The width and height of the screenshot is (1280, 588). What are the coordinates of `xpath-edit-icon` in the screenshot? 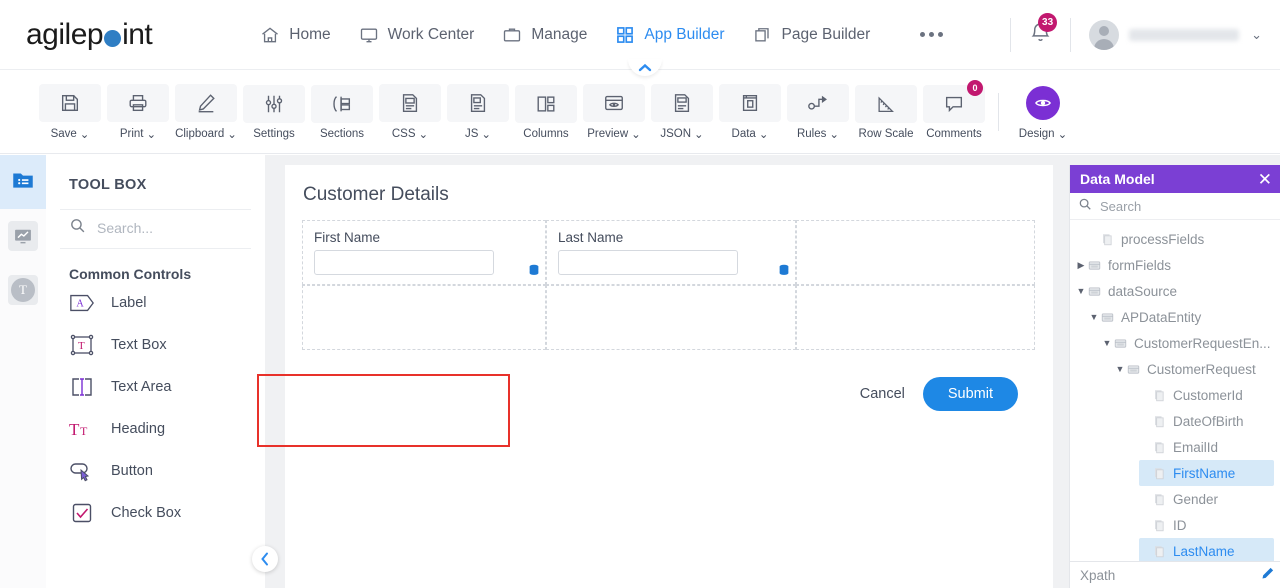 It's located at (1267, 575).